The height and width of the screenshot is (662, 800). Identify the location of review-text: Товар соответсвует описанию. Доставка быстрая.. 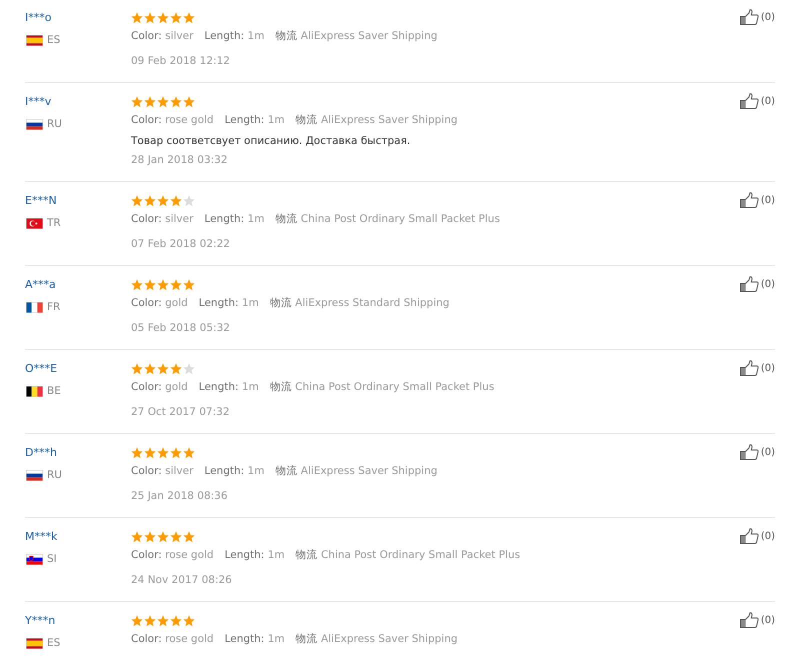
(270, 141).